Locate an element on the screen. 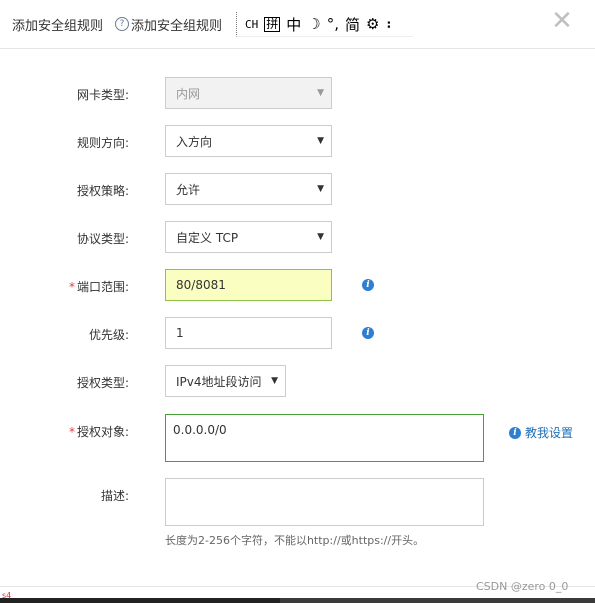 The height and width of the screenshot is (603, 595). port-range-label: * 端口范围: is located at coordinates (99, 286).